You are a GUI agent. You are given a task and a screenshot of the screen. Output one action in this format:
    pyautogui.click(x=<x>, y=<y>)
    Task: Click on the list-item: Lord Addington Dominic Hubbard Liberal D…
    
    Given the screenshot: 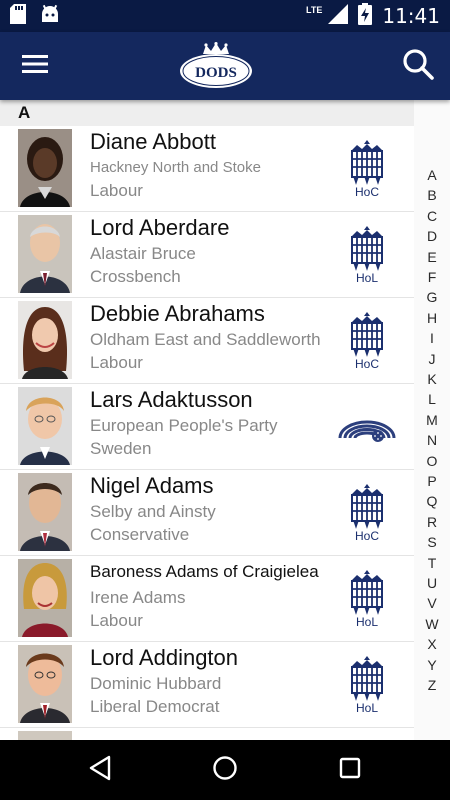 What is the action you would take?
    pyautogui.click(x=207, y=685)
    